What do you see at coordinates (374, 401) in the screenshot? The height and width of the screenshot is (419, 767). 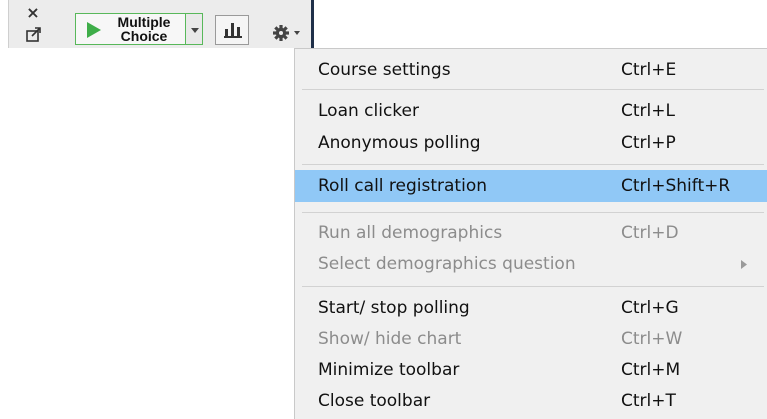 I see `menu-item-label: Close toolbar` at bounding box center [374, 401].